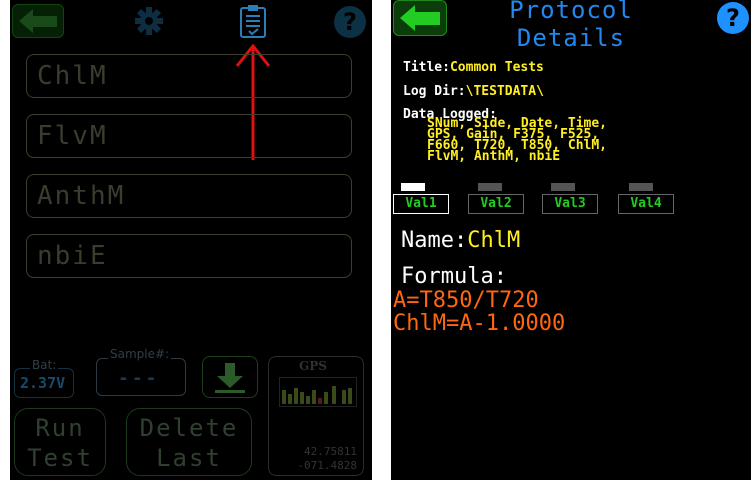 This screenshot has height=480, width=751. I want to click on run-test-line2: Test, so click(60, 458).